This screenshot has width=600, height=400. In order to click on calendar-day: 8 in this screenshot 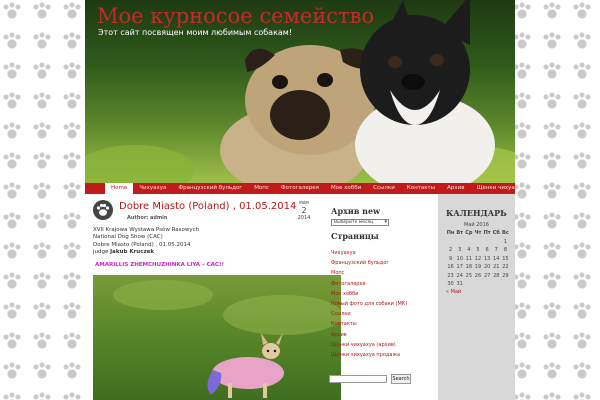, I will do `click(505, 250)`.